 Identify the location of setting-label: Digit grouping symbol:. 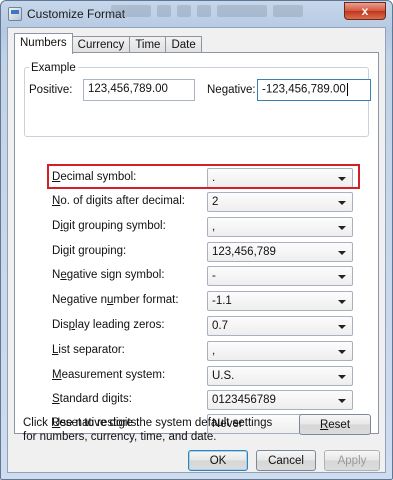
(109, 226).